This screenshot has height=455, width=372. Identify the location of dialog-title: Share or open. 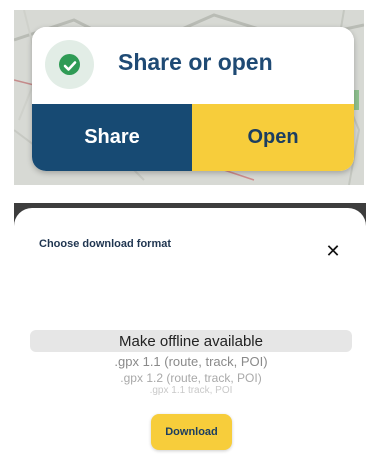
(195, 62).